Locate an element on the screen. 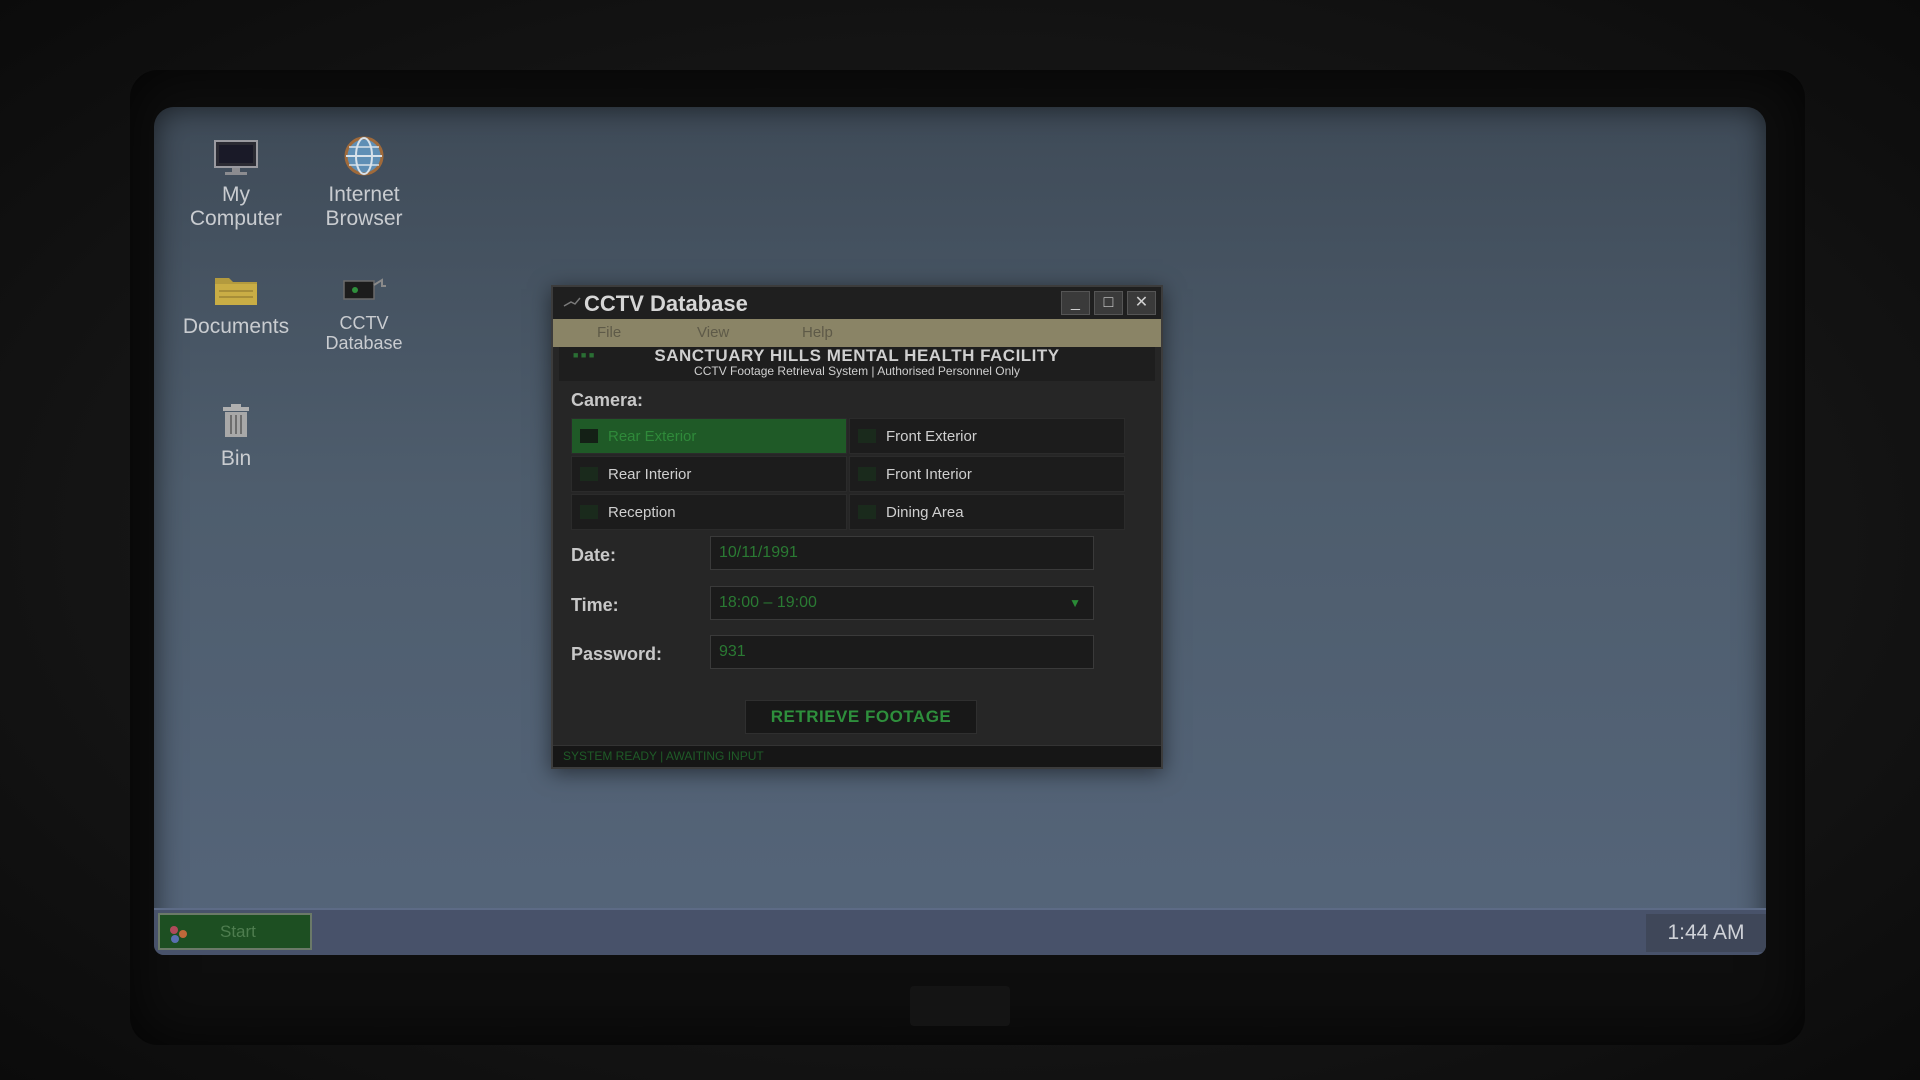 The height and width of the screenshot is (1080, 1920). camera-option-label: Rear Interior is located at coordinates (650, 474).